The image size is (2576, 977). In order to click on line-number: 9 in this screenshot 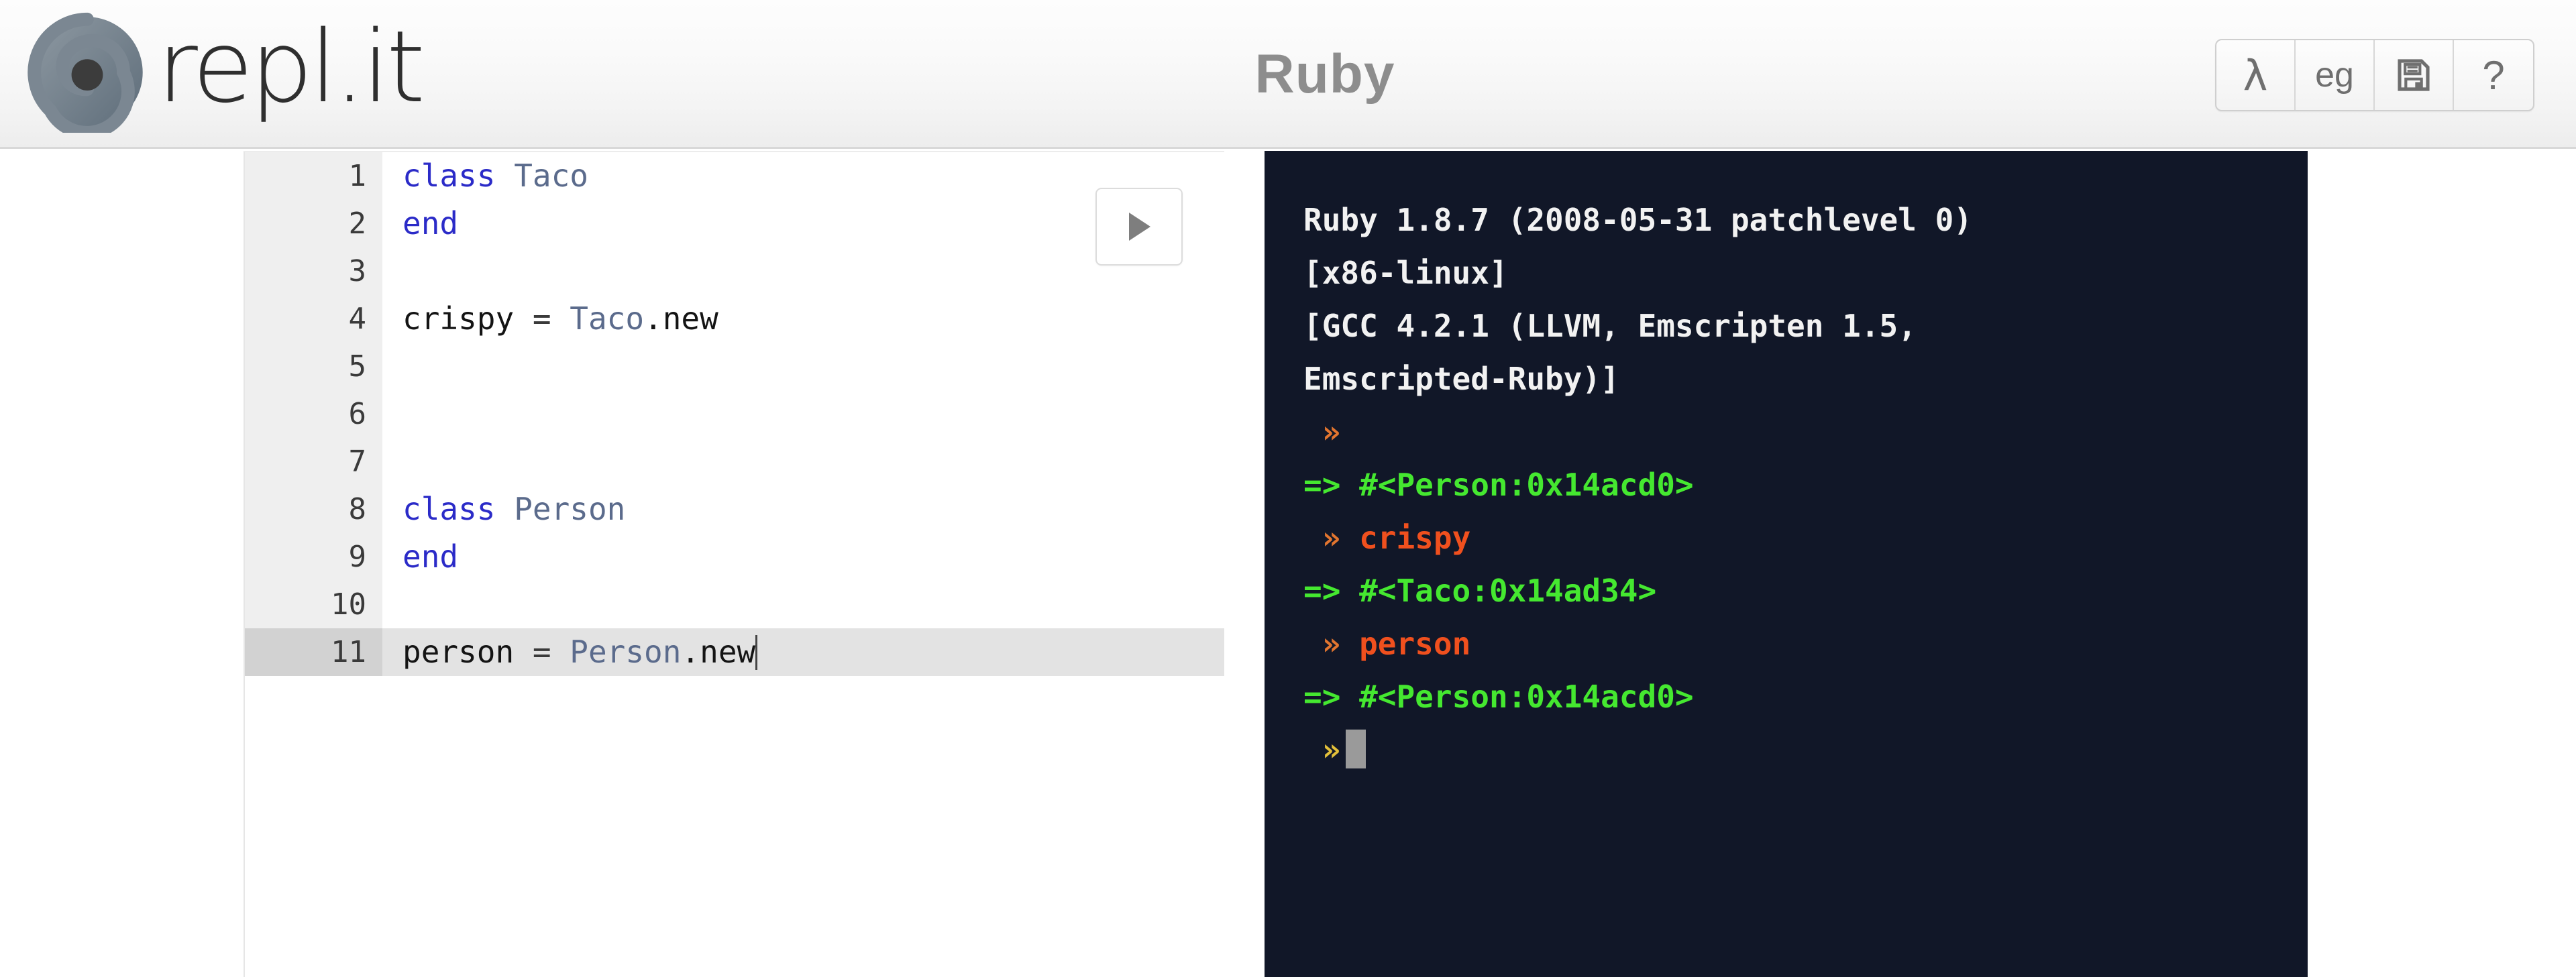, I will do `click(313, 557)`.